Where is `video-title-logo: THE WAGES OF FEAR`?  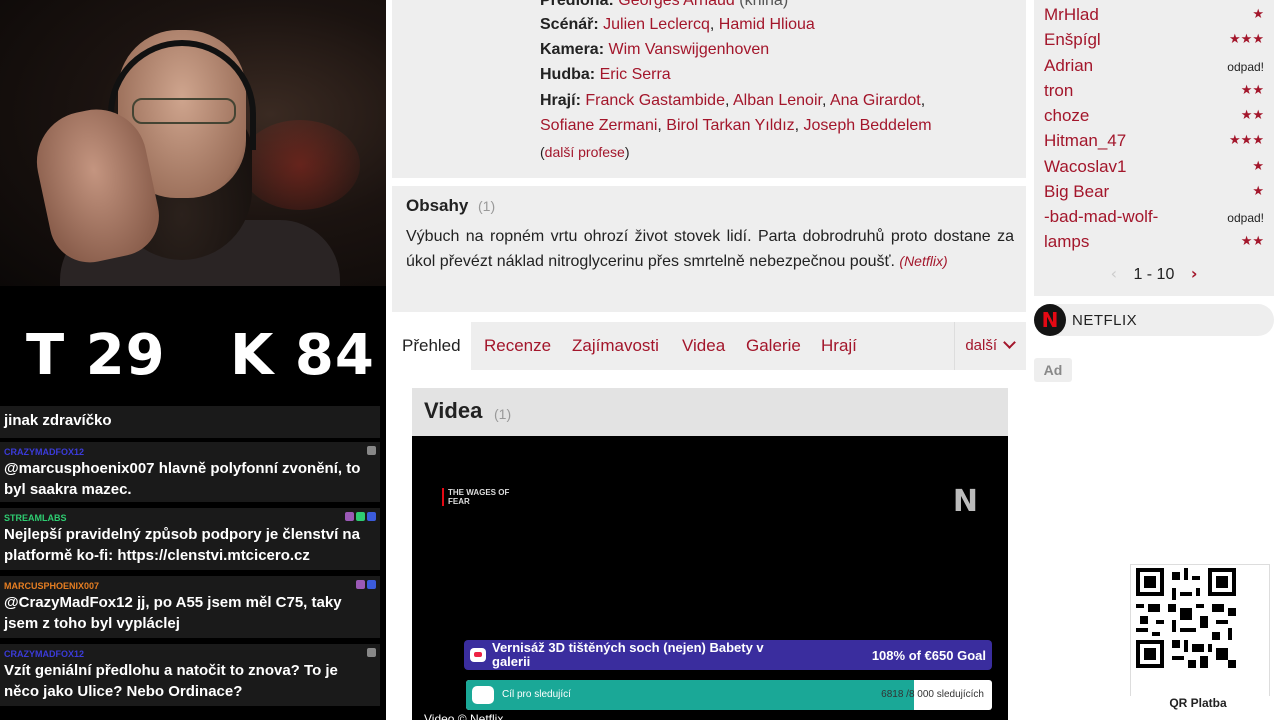
video-title-logo: THE WAGES OF FEAR is located at coordinates (479, 497).